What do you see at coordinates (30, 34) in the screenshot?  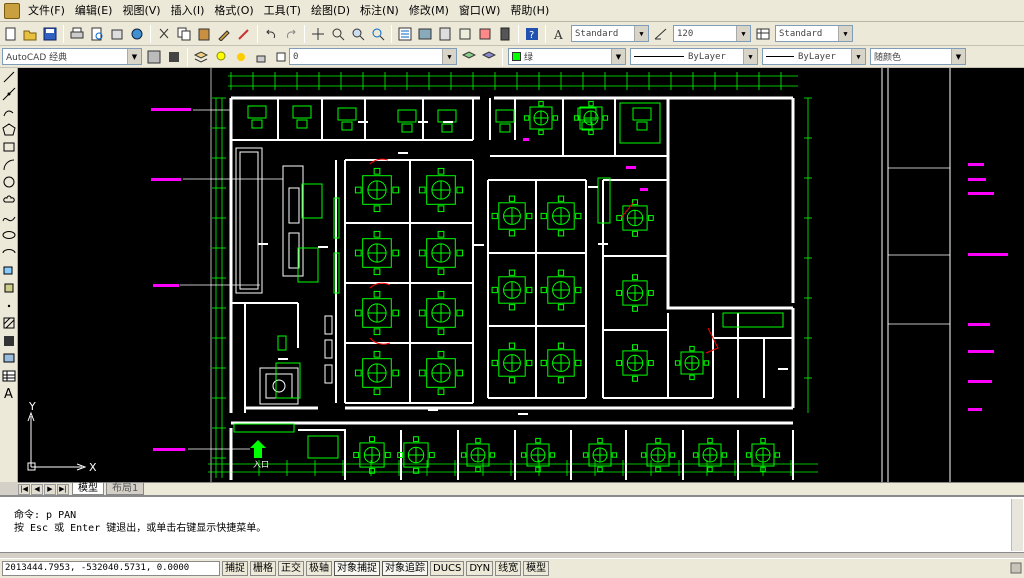 I see `open-folder-icon` at bounding box center [30, 34].